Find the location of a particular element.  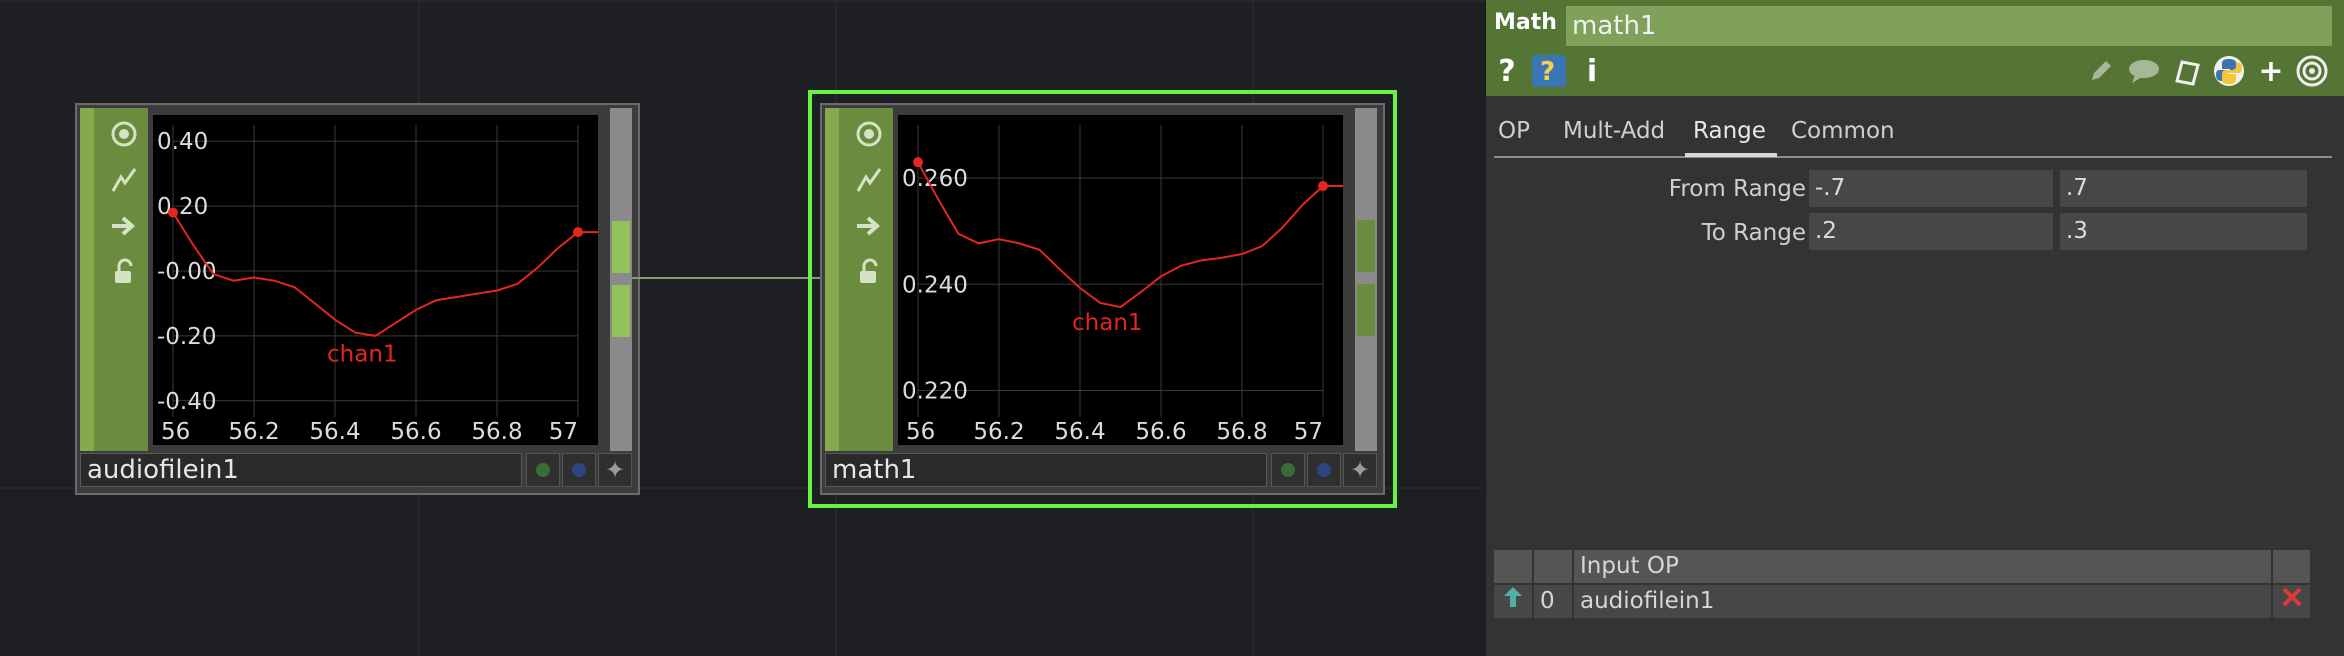

input-op-header: Input OP is located at coordinates (1922, 566).